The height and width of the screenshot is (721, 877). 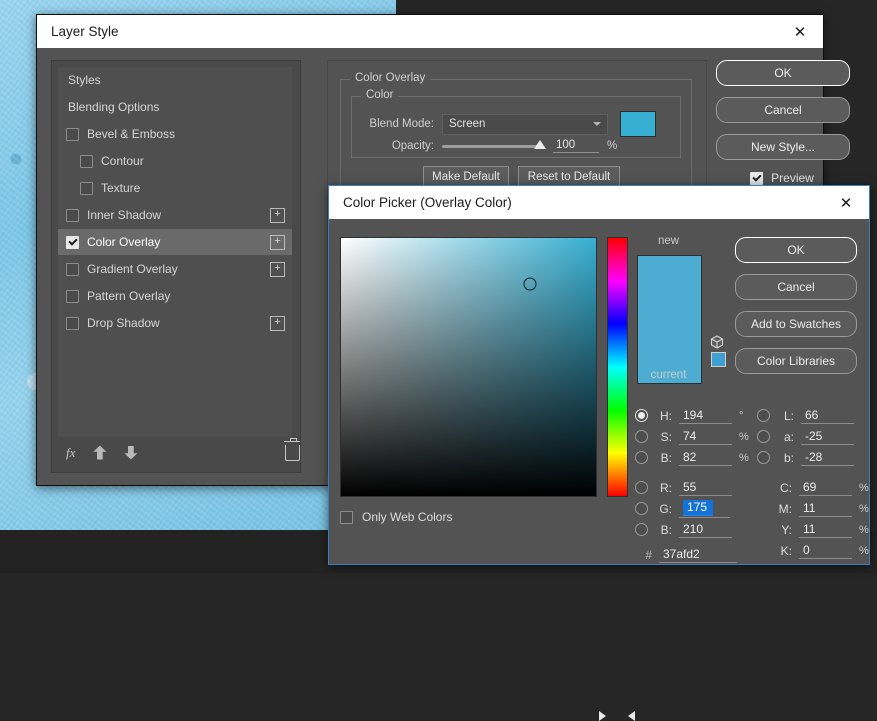 I want to click on color-value-input: 74, so click(x=705, y=437).